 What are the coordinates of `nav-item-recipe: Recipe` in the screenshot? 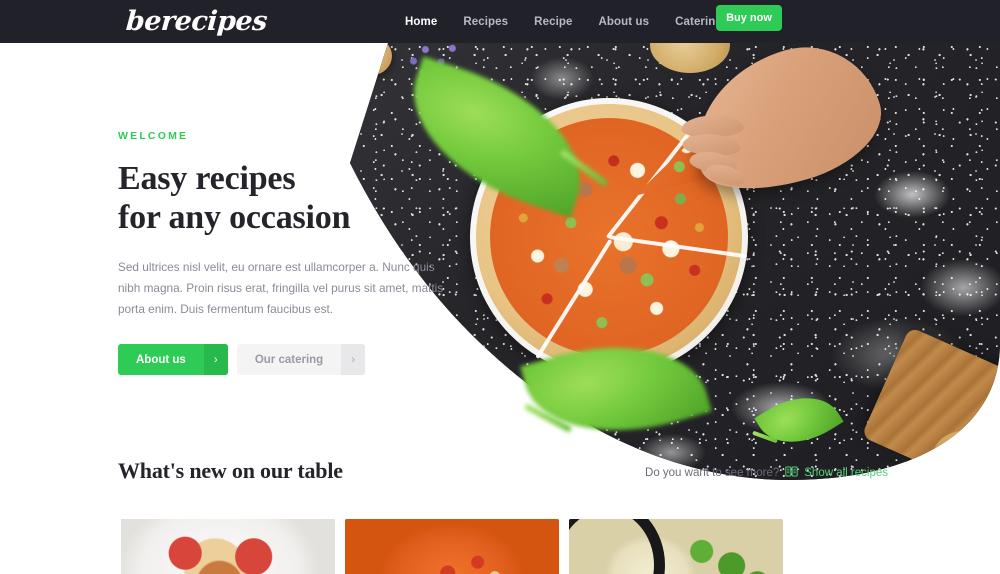 It's located at (553, 22).